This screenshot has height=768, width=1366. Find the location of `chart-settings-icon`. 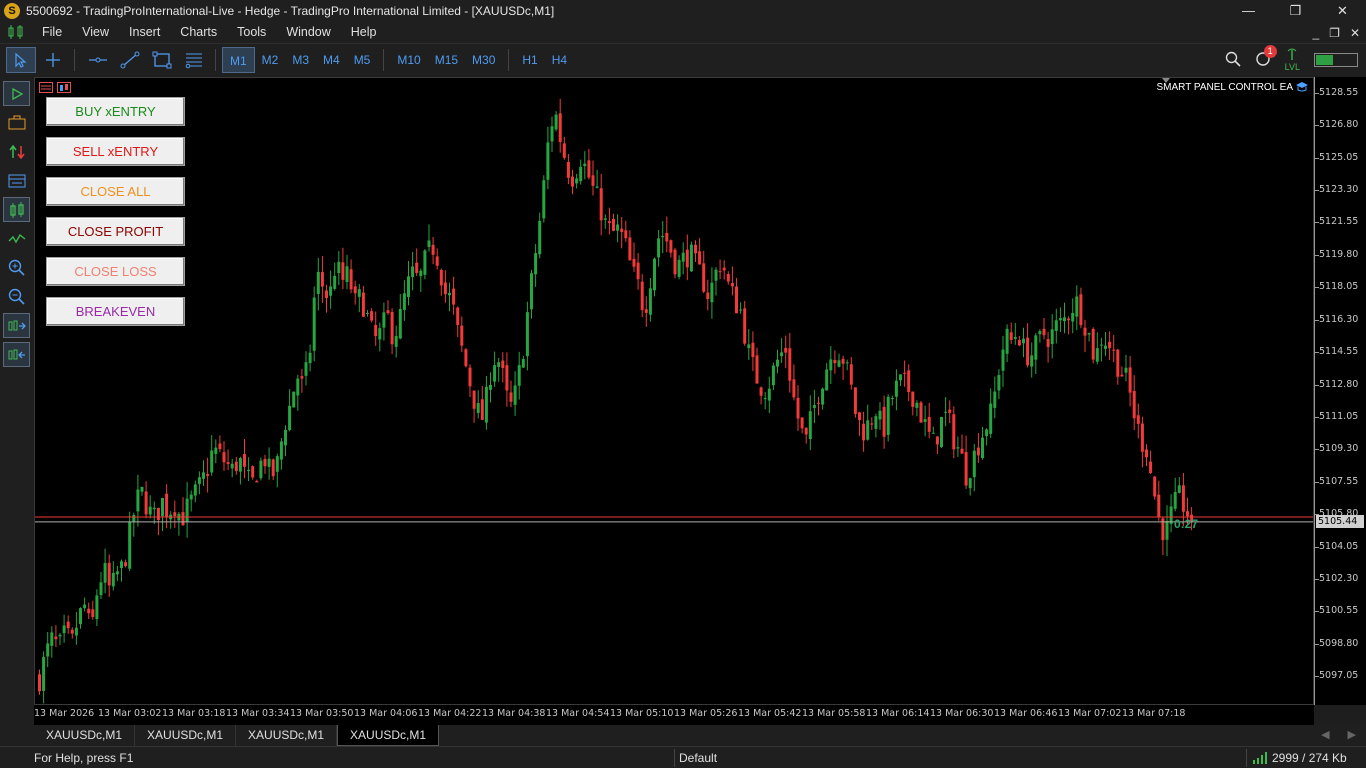

chart-settings-icon is located at coordinates (64, 87).